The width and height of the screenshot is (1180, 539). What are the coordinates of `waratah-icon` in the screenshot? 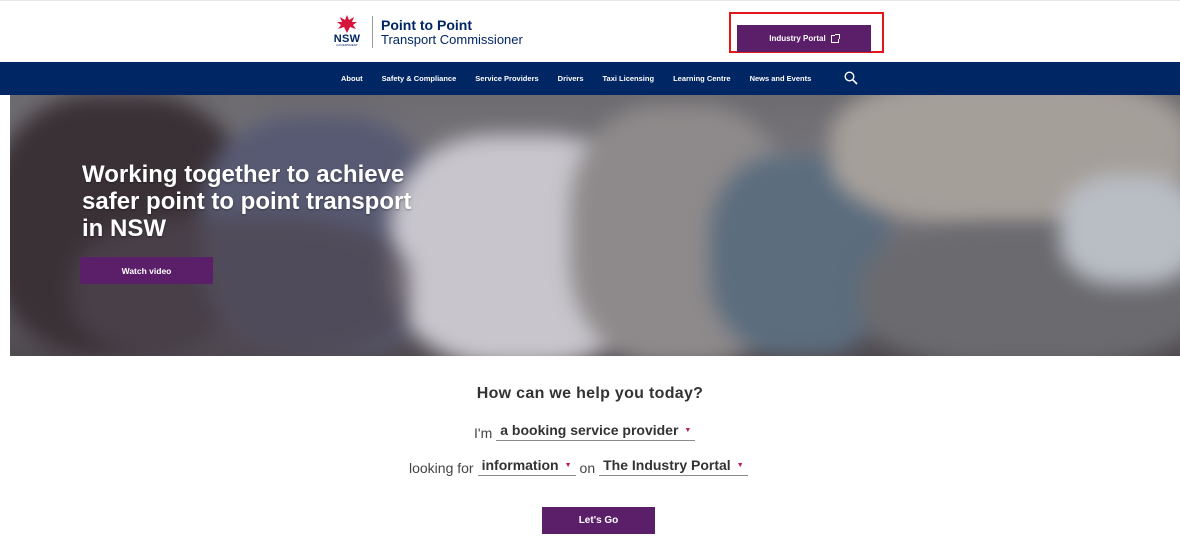 It's located at (347, 24).